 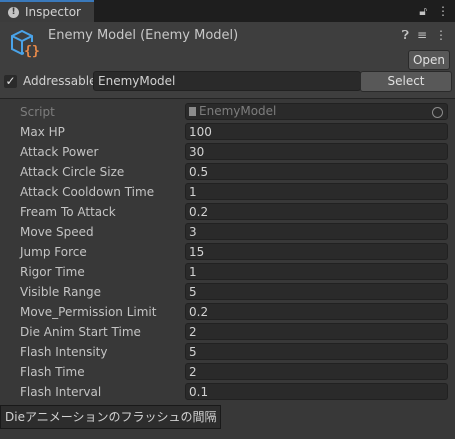 I want to click on property-row: Flash Intensity 5, so click(x=227, y=352).